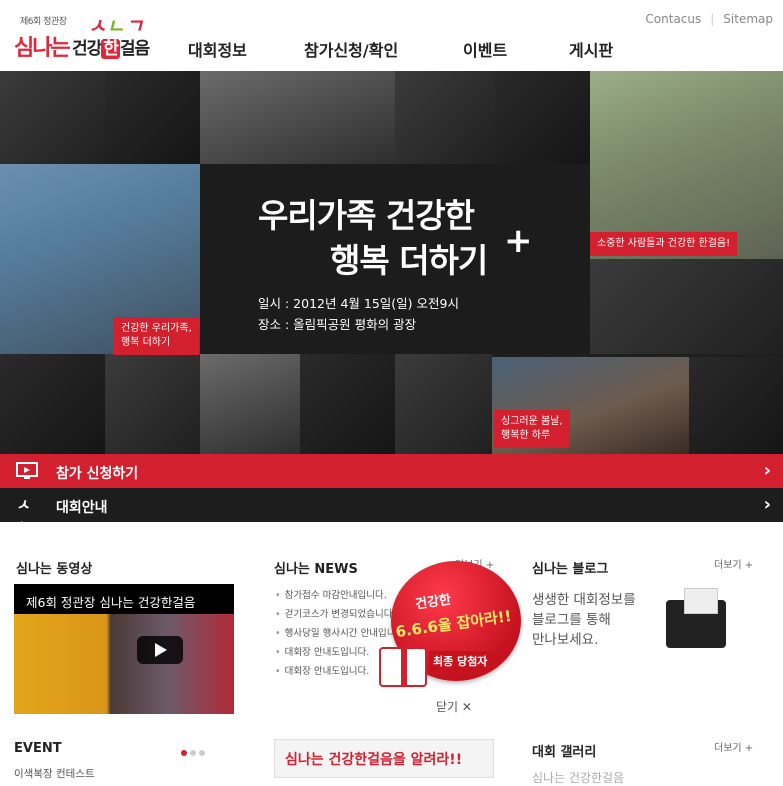 The height and width of the screenshot is (786, 783). Describe the element at coordinates (82, 508) in the screenshot. I see `info-bar-label: 대회안내` at that location.